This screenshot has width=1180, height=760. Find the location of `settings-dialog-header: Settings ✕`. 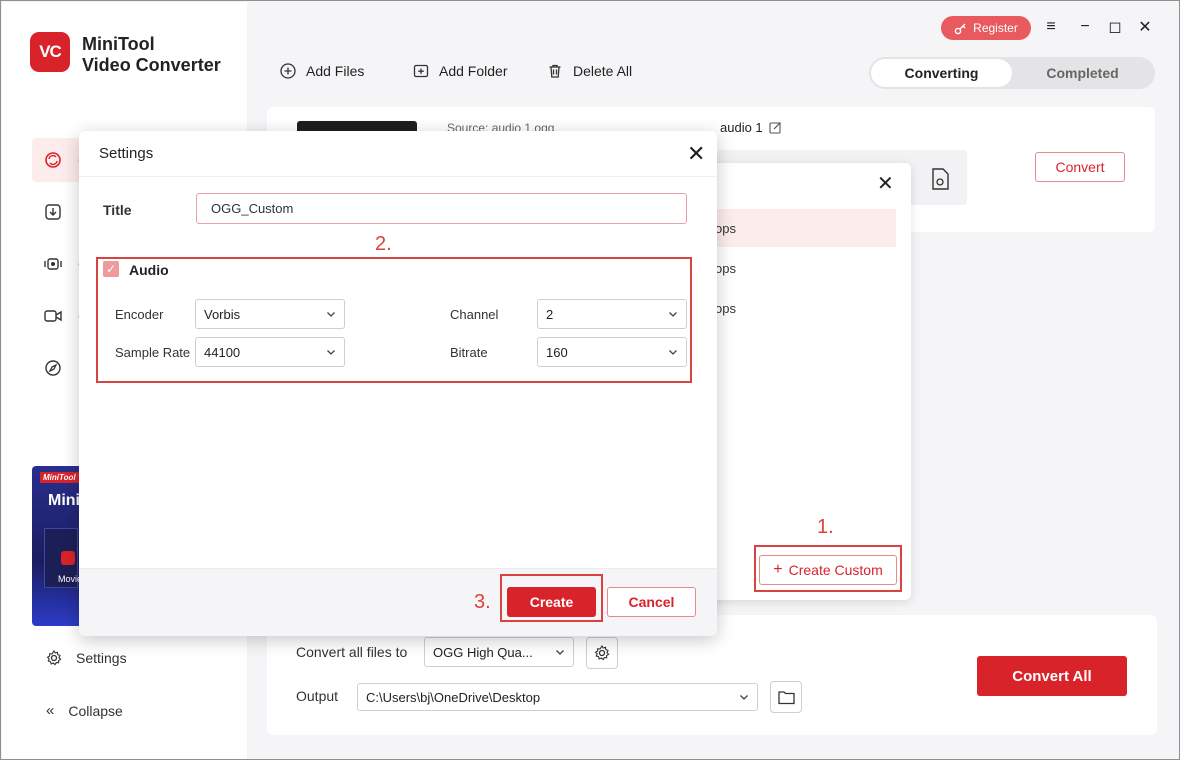

settings-dialog-header: Settings ✕ is located at coordinates (398, 154).